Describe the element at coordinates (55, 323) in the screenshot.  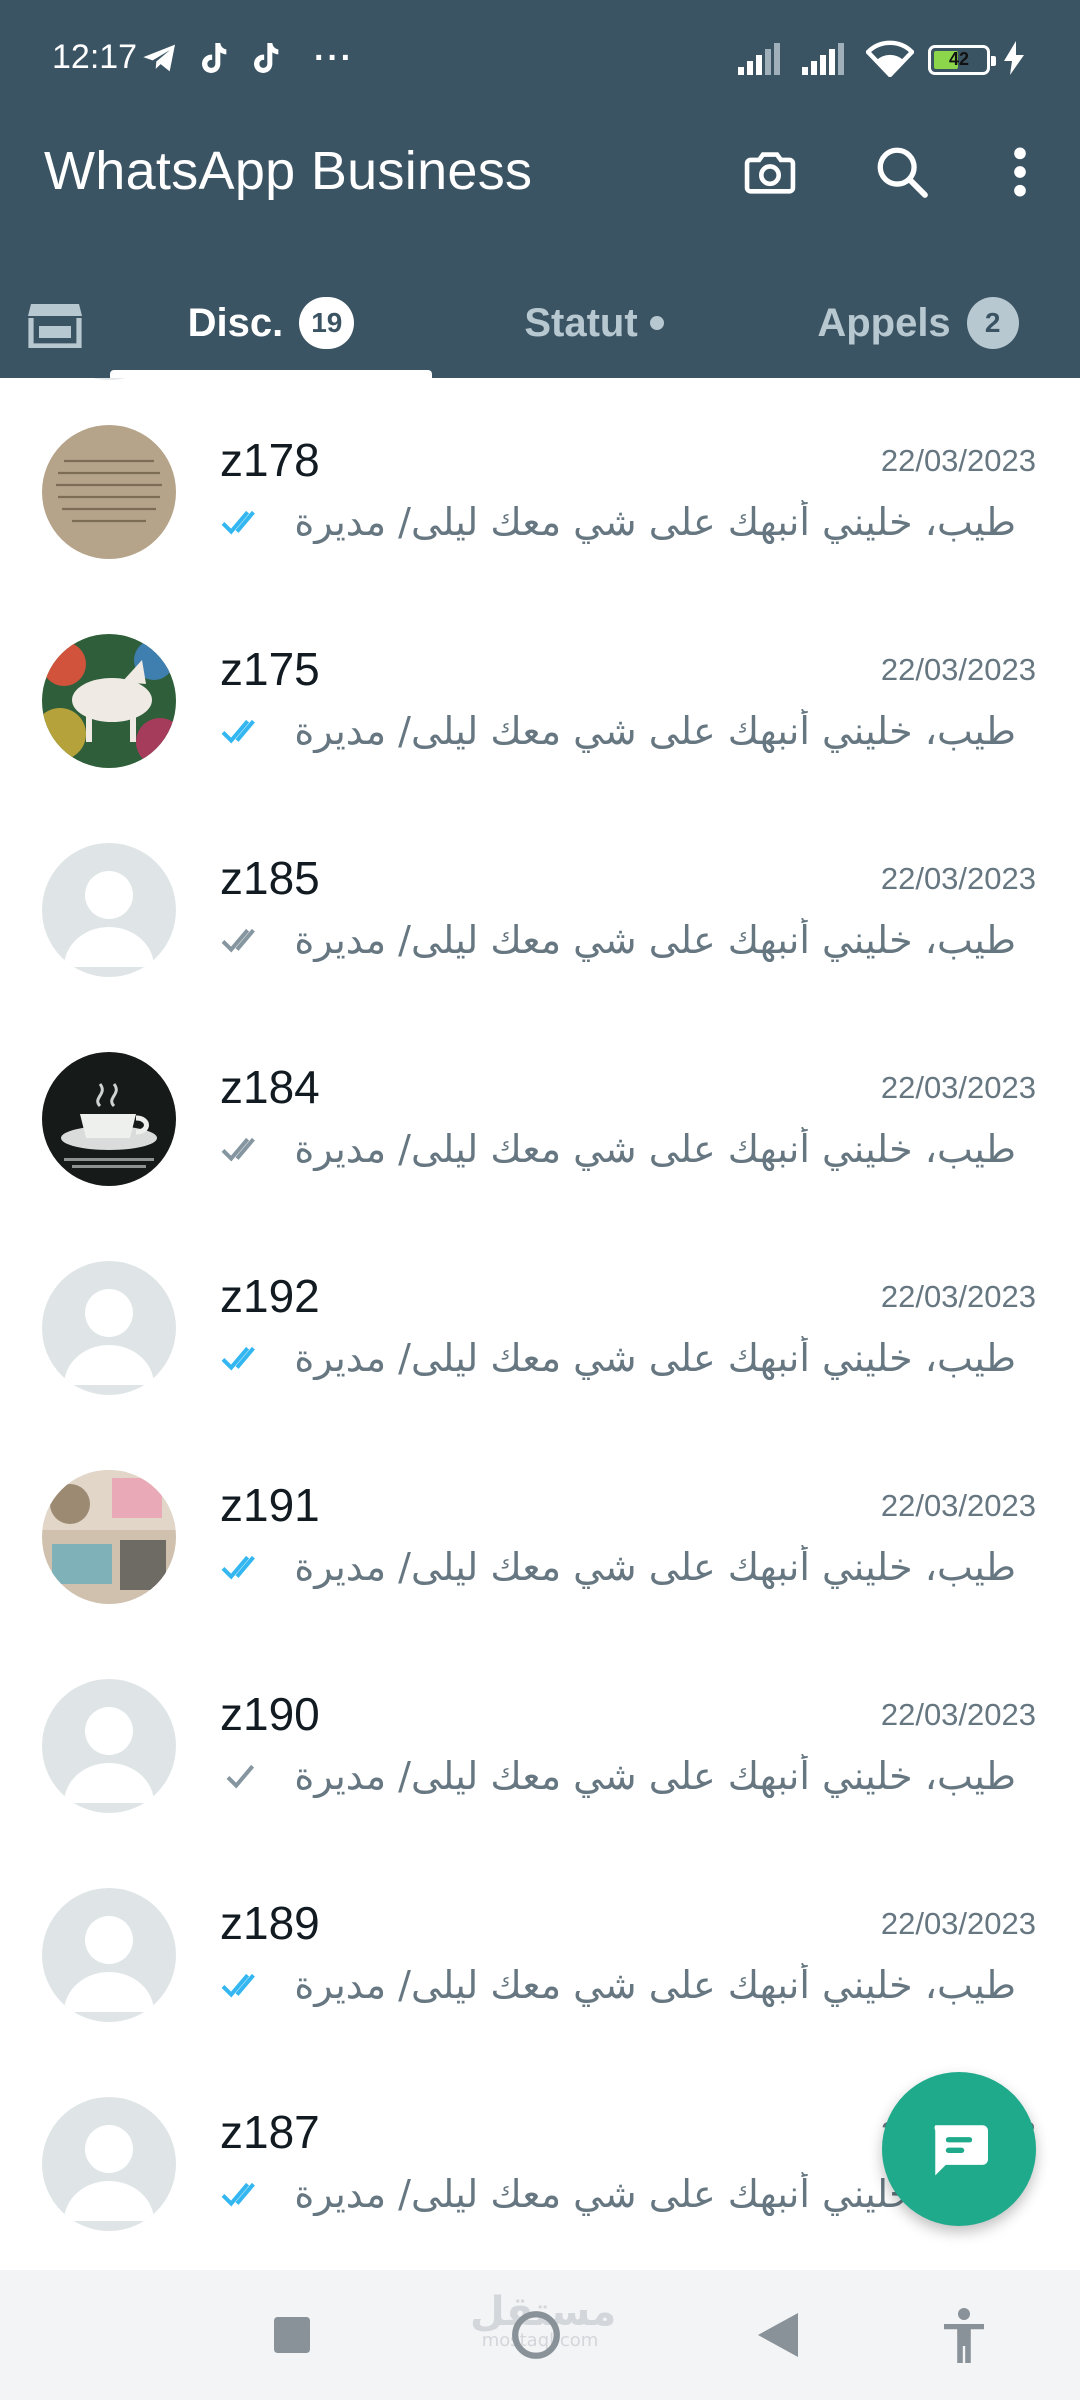
I see `store-icon` at that location.